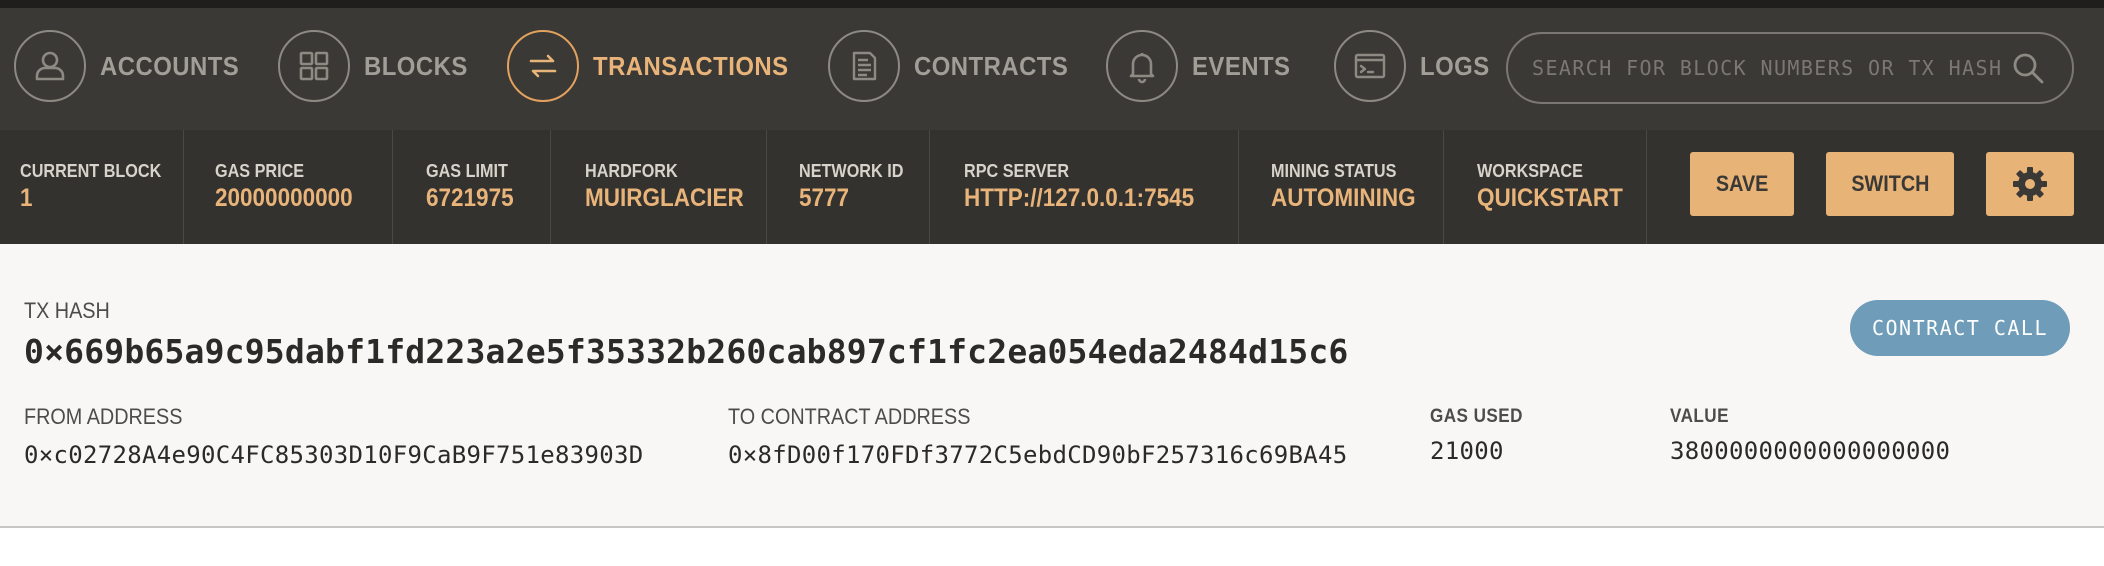  What do you see at coordinates (50, 66) in the screenshot?
I see `user-icon` at bounding box center [50, 66].